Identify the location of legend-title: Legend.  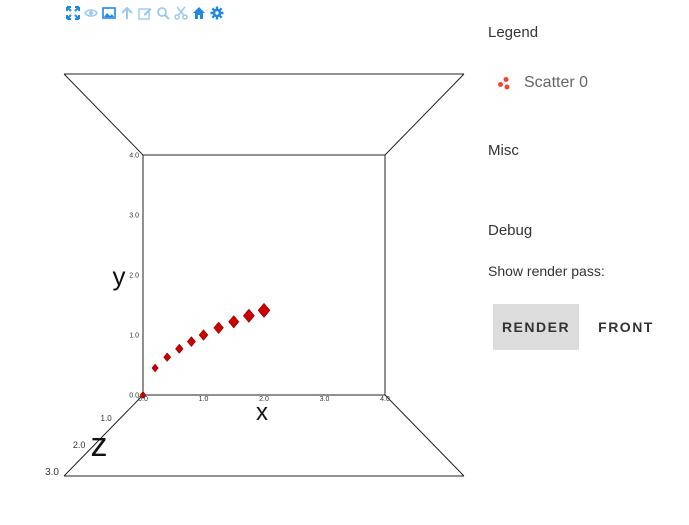
(513, 32).